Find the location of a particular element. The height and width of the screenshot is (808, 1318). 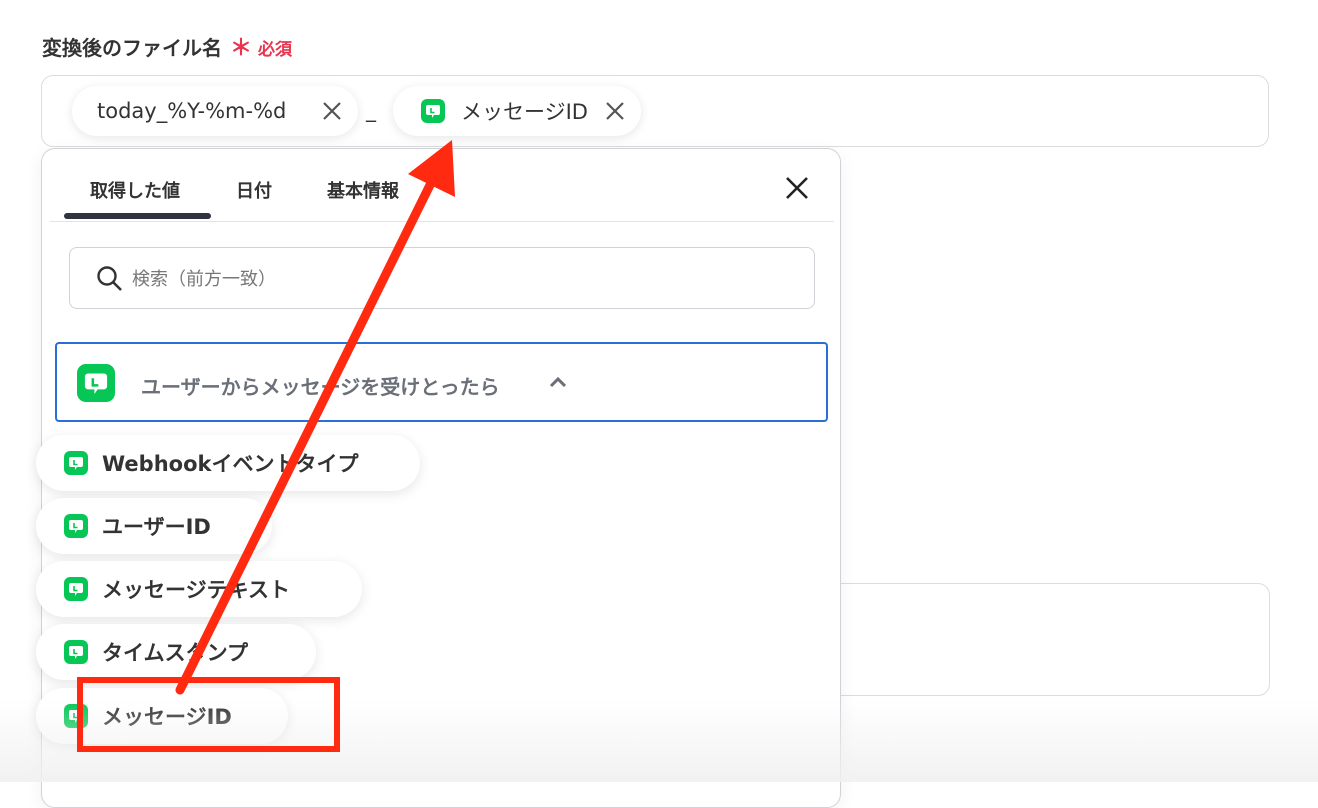

search-icon is located at coordinates (109, 278).